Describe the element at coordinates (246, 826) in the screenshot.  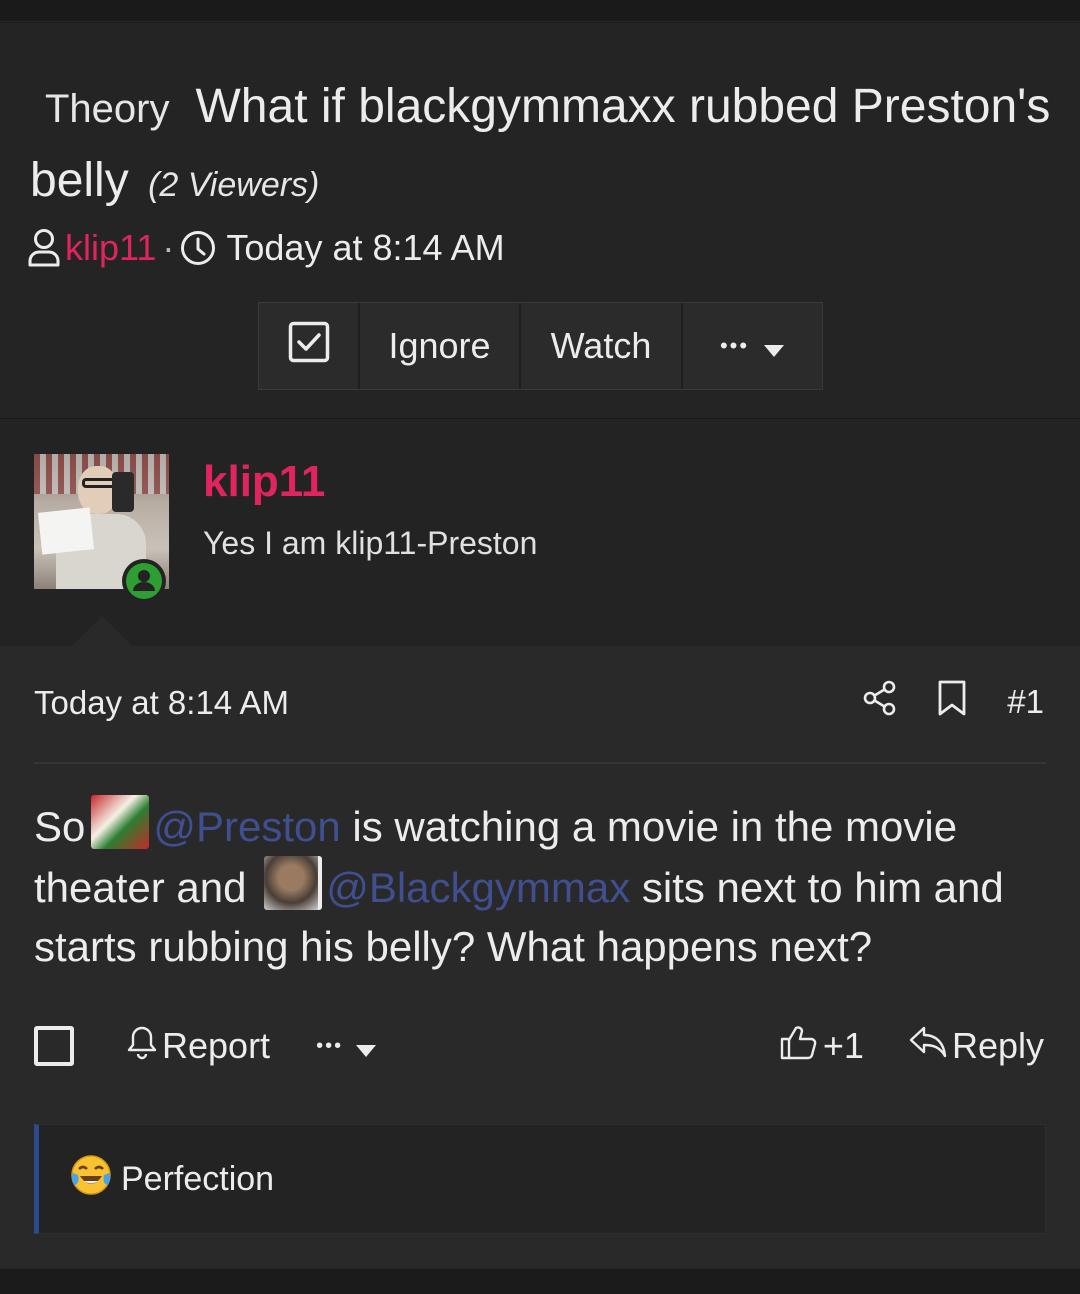
I see `mention-preston-link: @Preston` at that location.